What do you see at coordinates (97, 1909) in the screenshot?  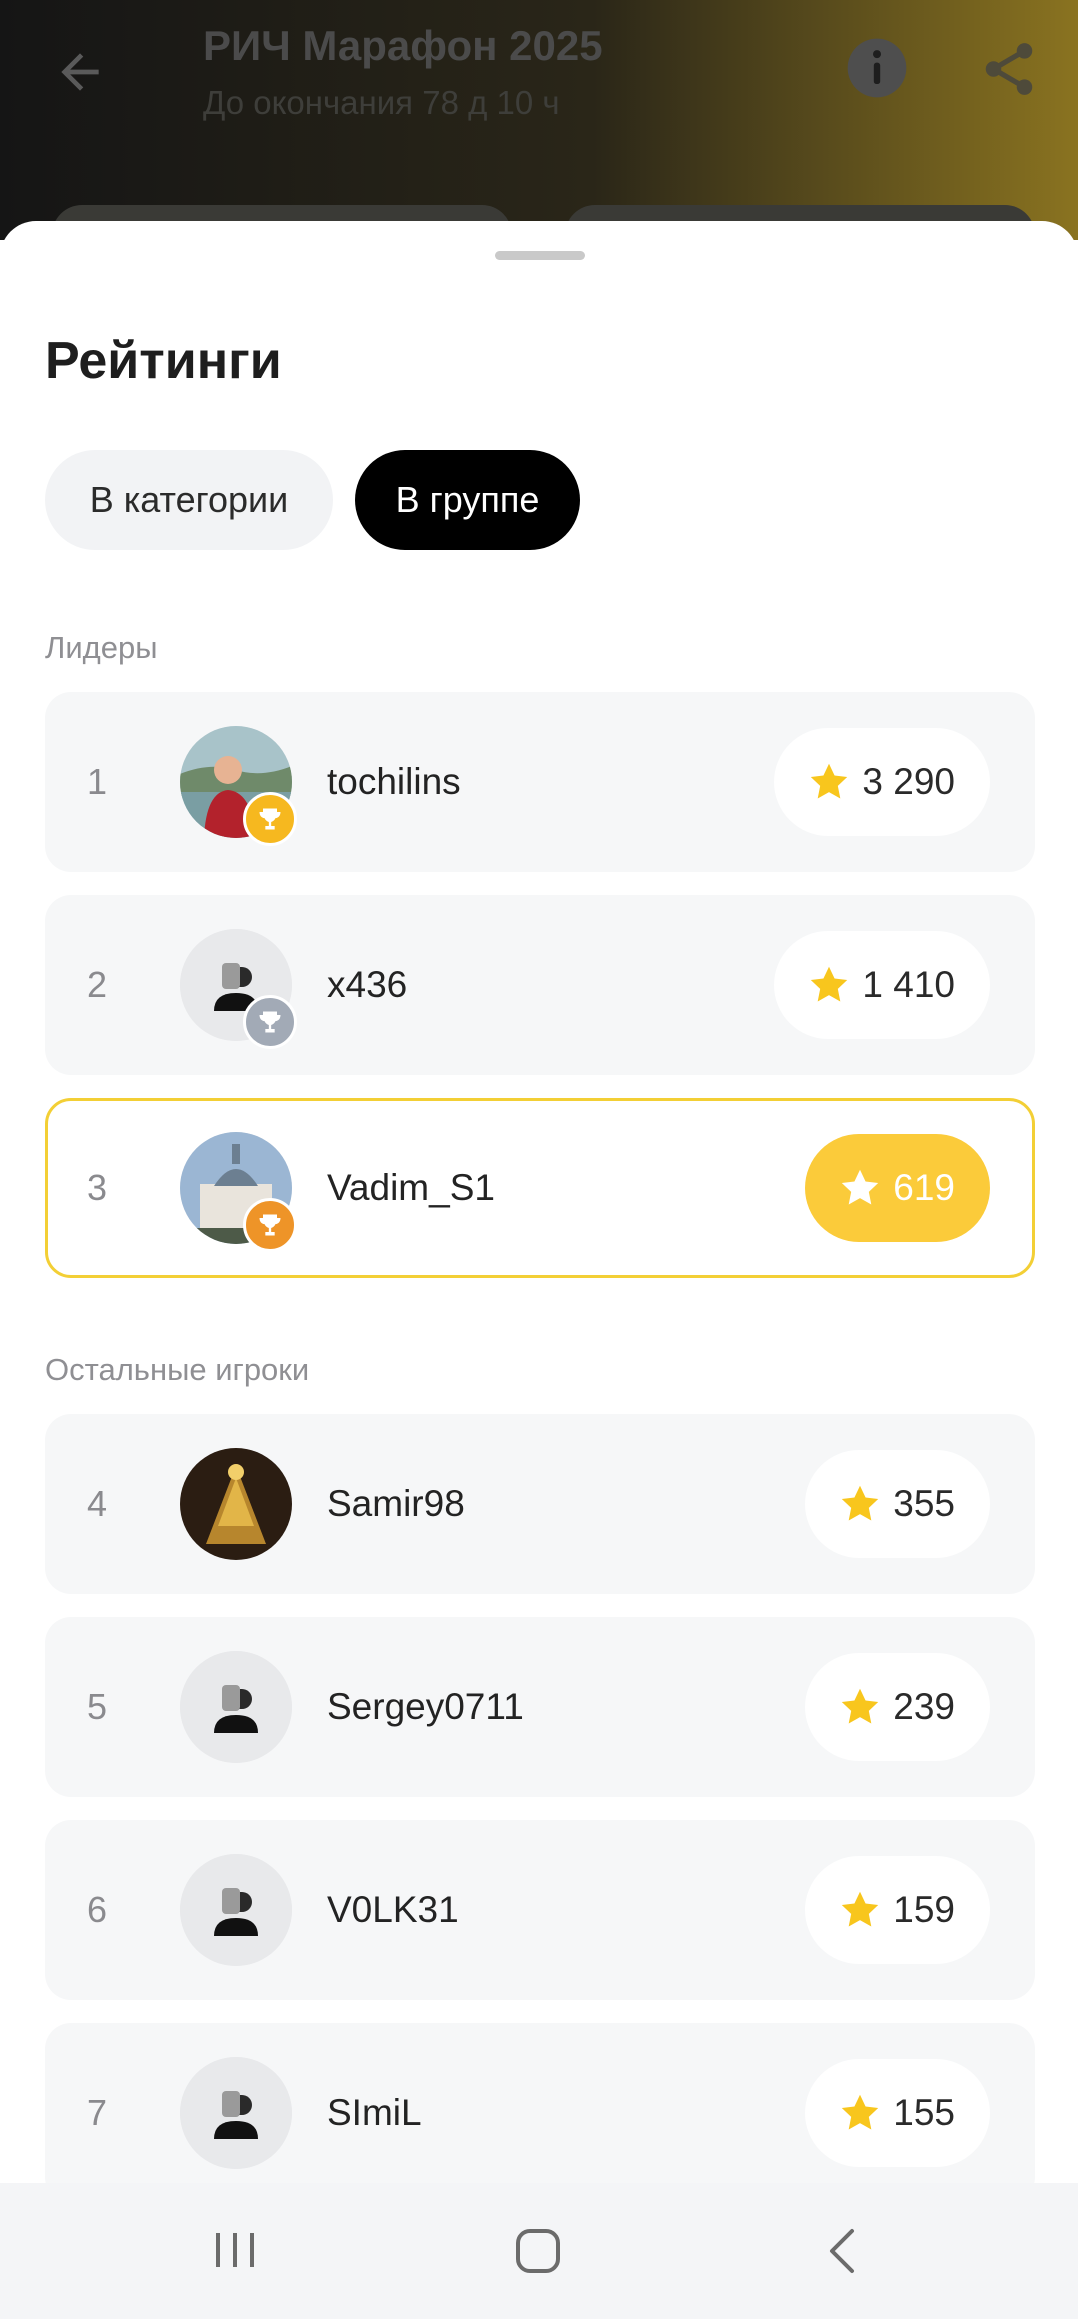 I see `rank-number: 6` at bounding box center [97, 1909].